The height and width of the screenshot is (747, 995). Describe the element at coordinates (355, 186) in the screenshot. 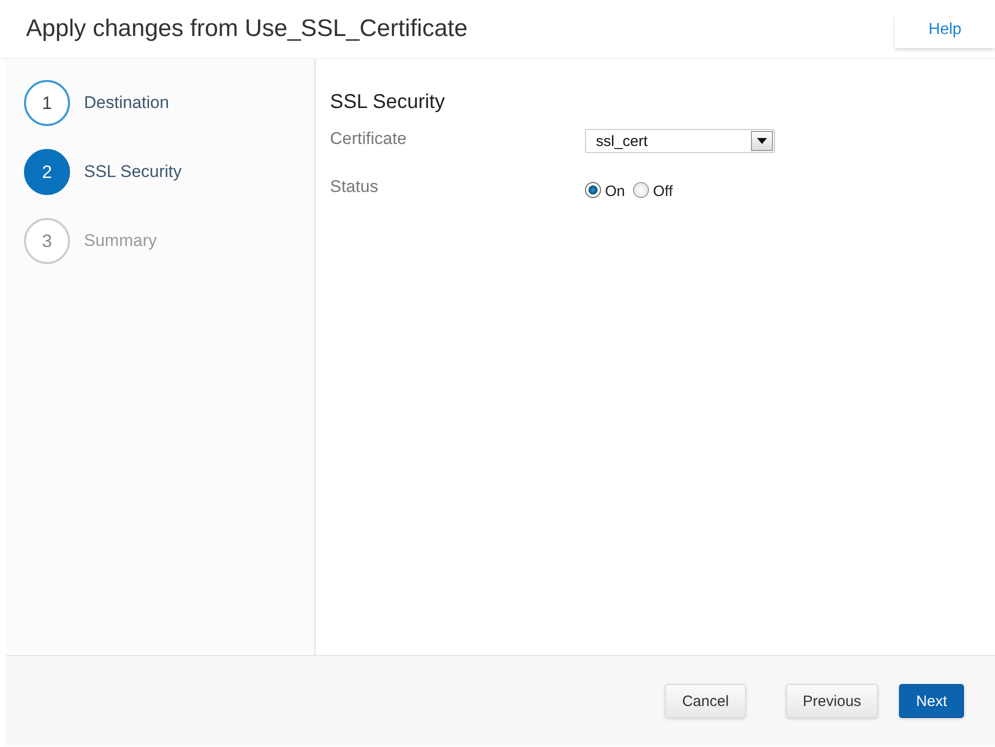

I see `field-label: Status` at that location.